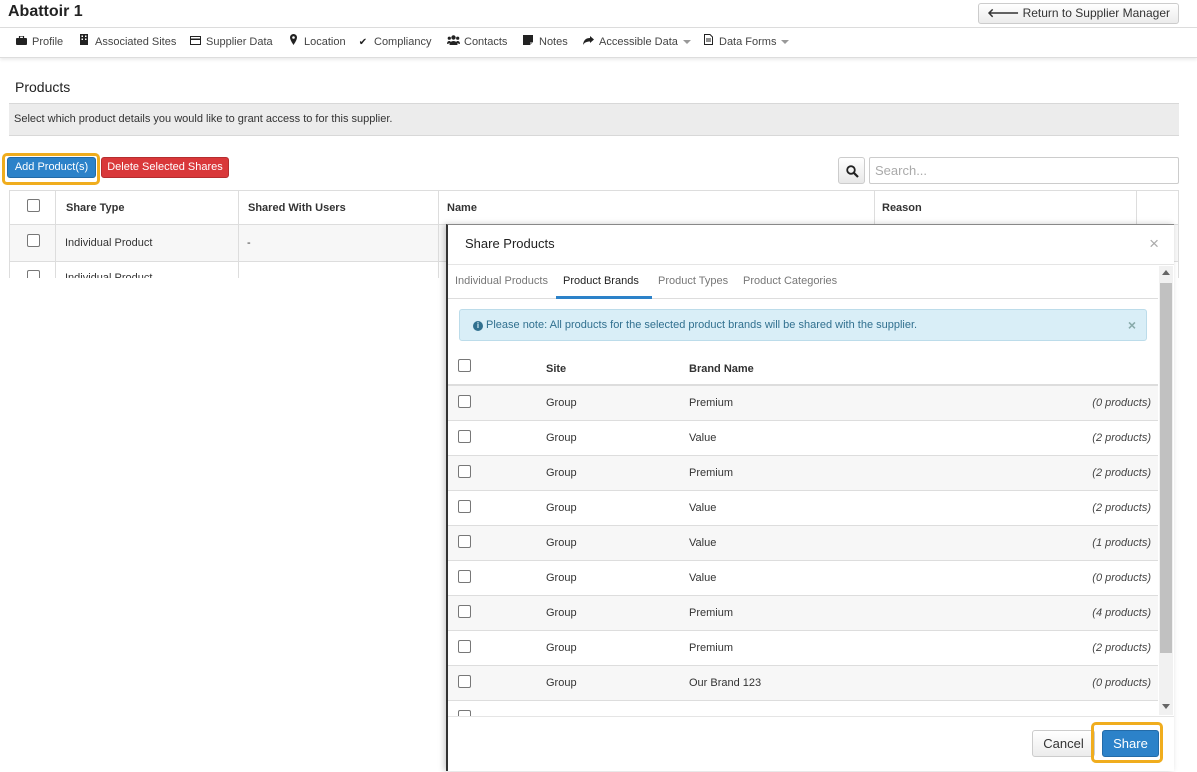  Describe the element at coordinates (1096, 13) in the screenshot. I see `return-label: Return to Supplier Manager` at that location.